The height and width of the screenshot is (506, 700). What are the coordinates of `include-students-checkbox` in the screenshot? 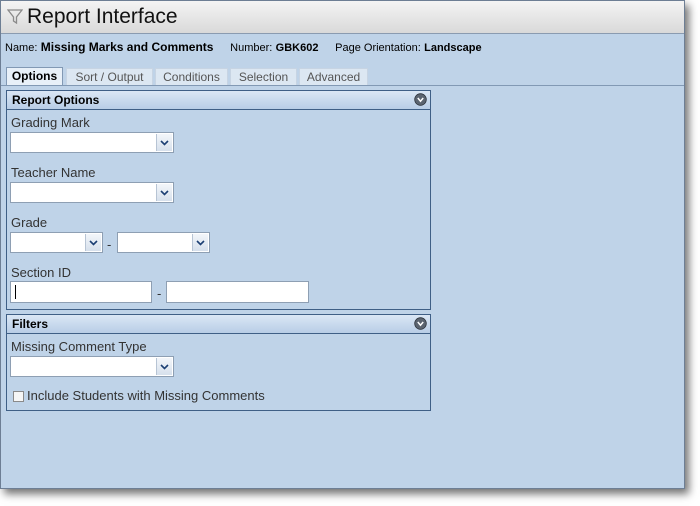 It's located at (18, 396).